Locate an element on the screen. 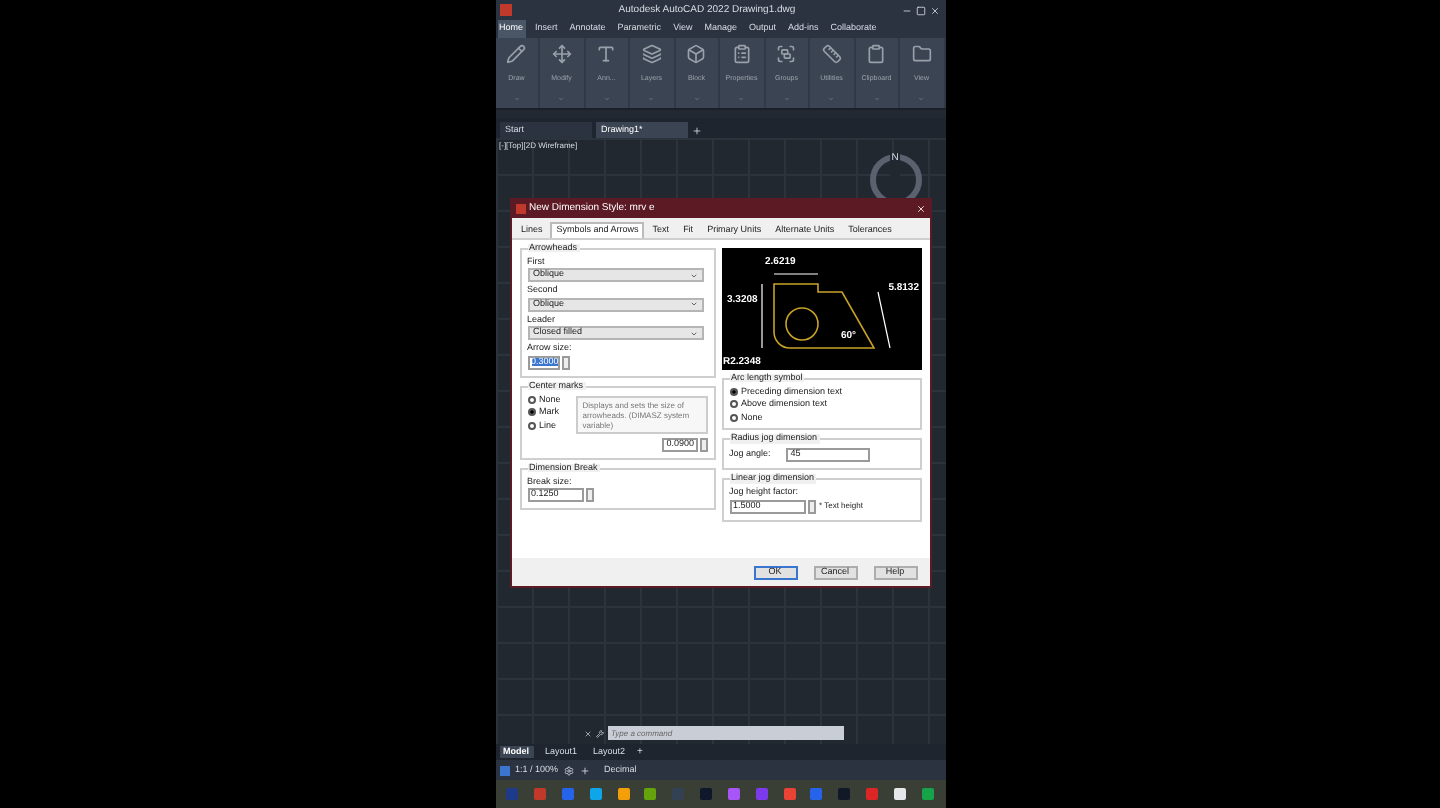 The height and width of the screenshot is (808, 1440). wrench-icon is located at coordinates (599, 733).